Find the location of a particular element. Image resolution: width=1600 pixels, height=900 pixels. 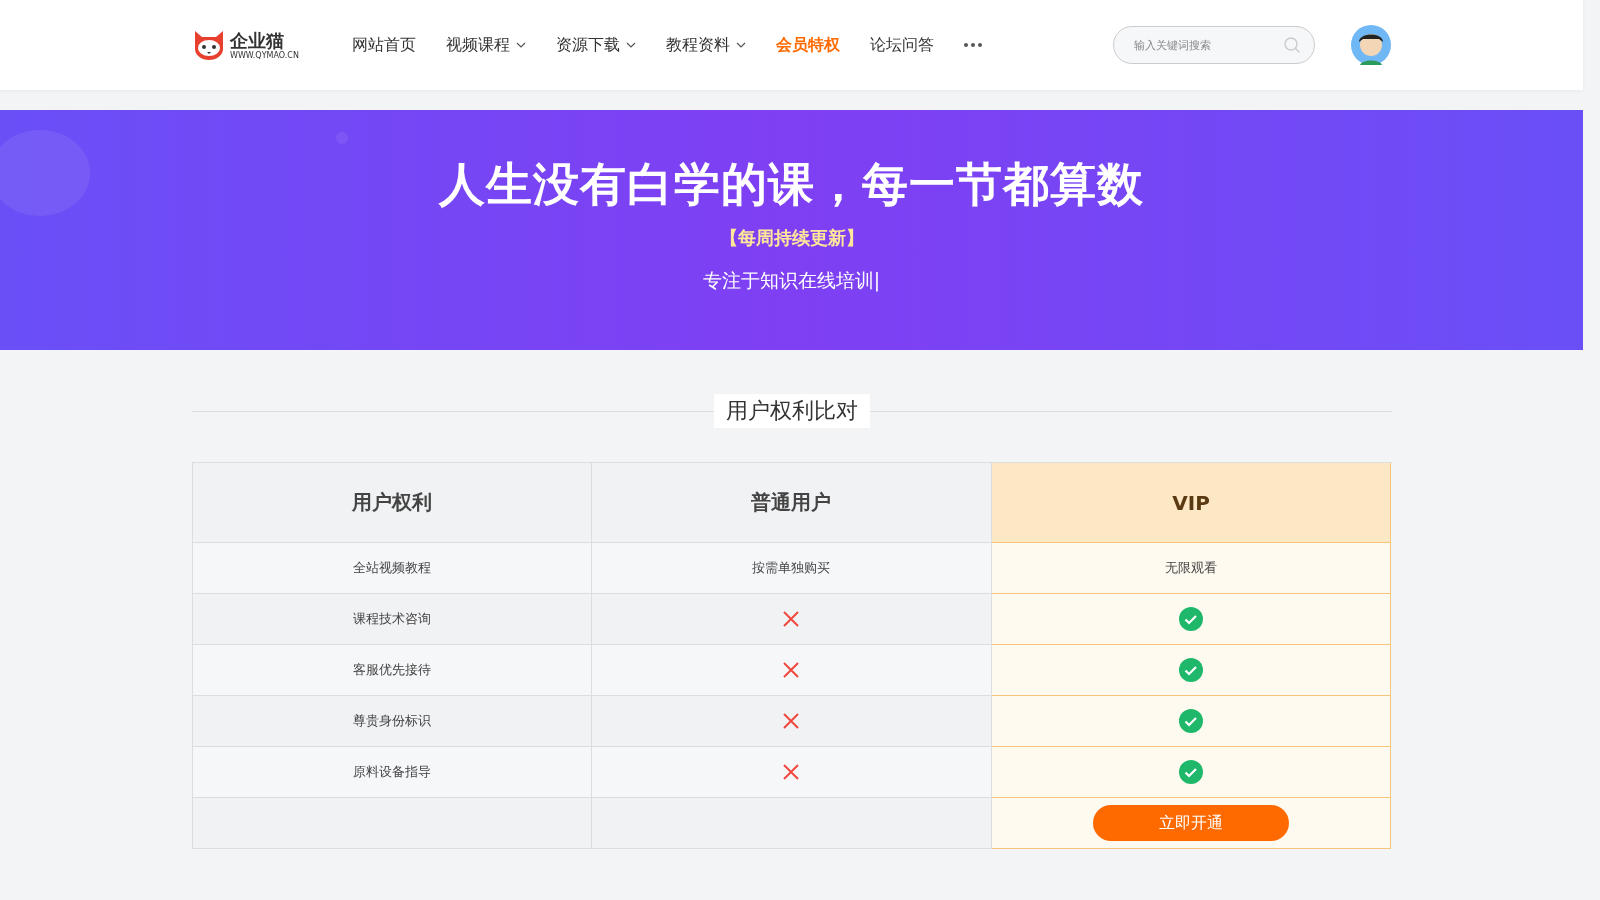

logo-url: WWW.QYMAO.CN is located at coordinates (264, 55).